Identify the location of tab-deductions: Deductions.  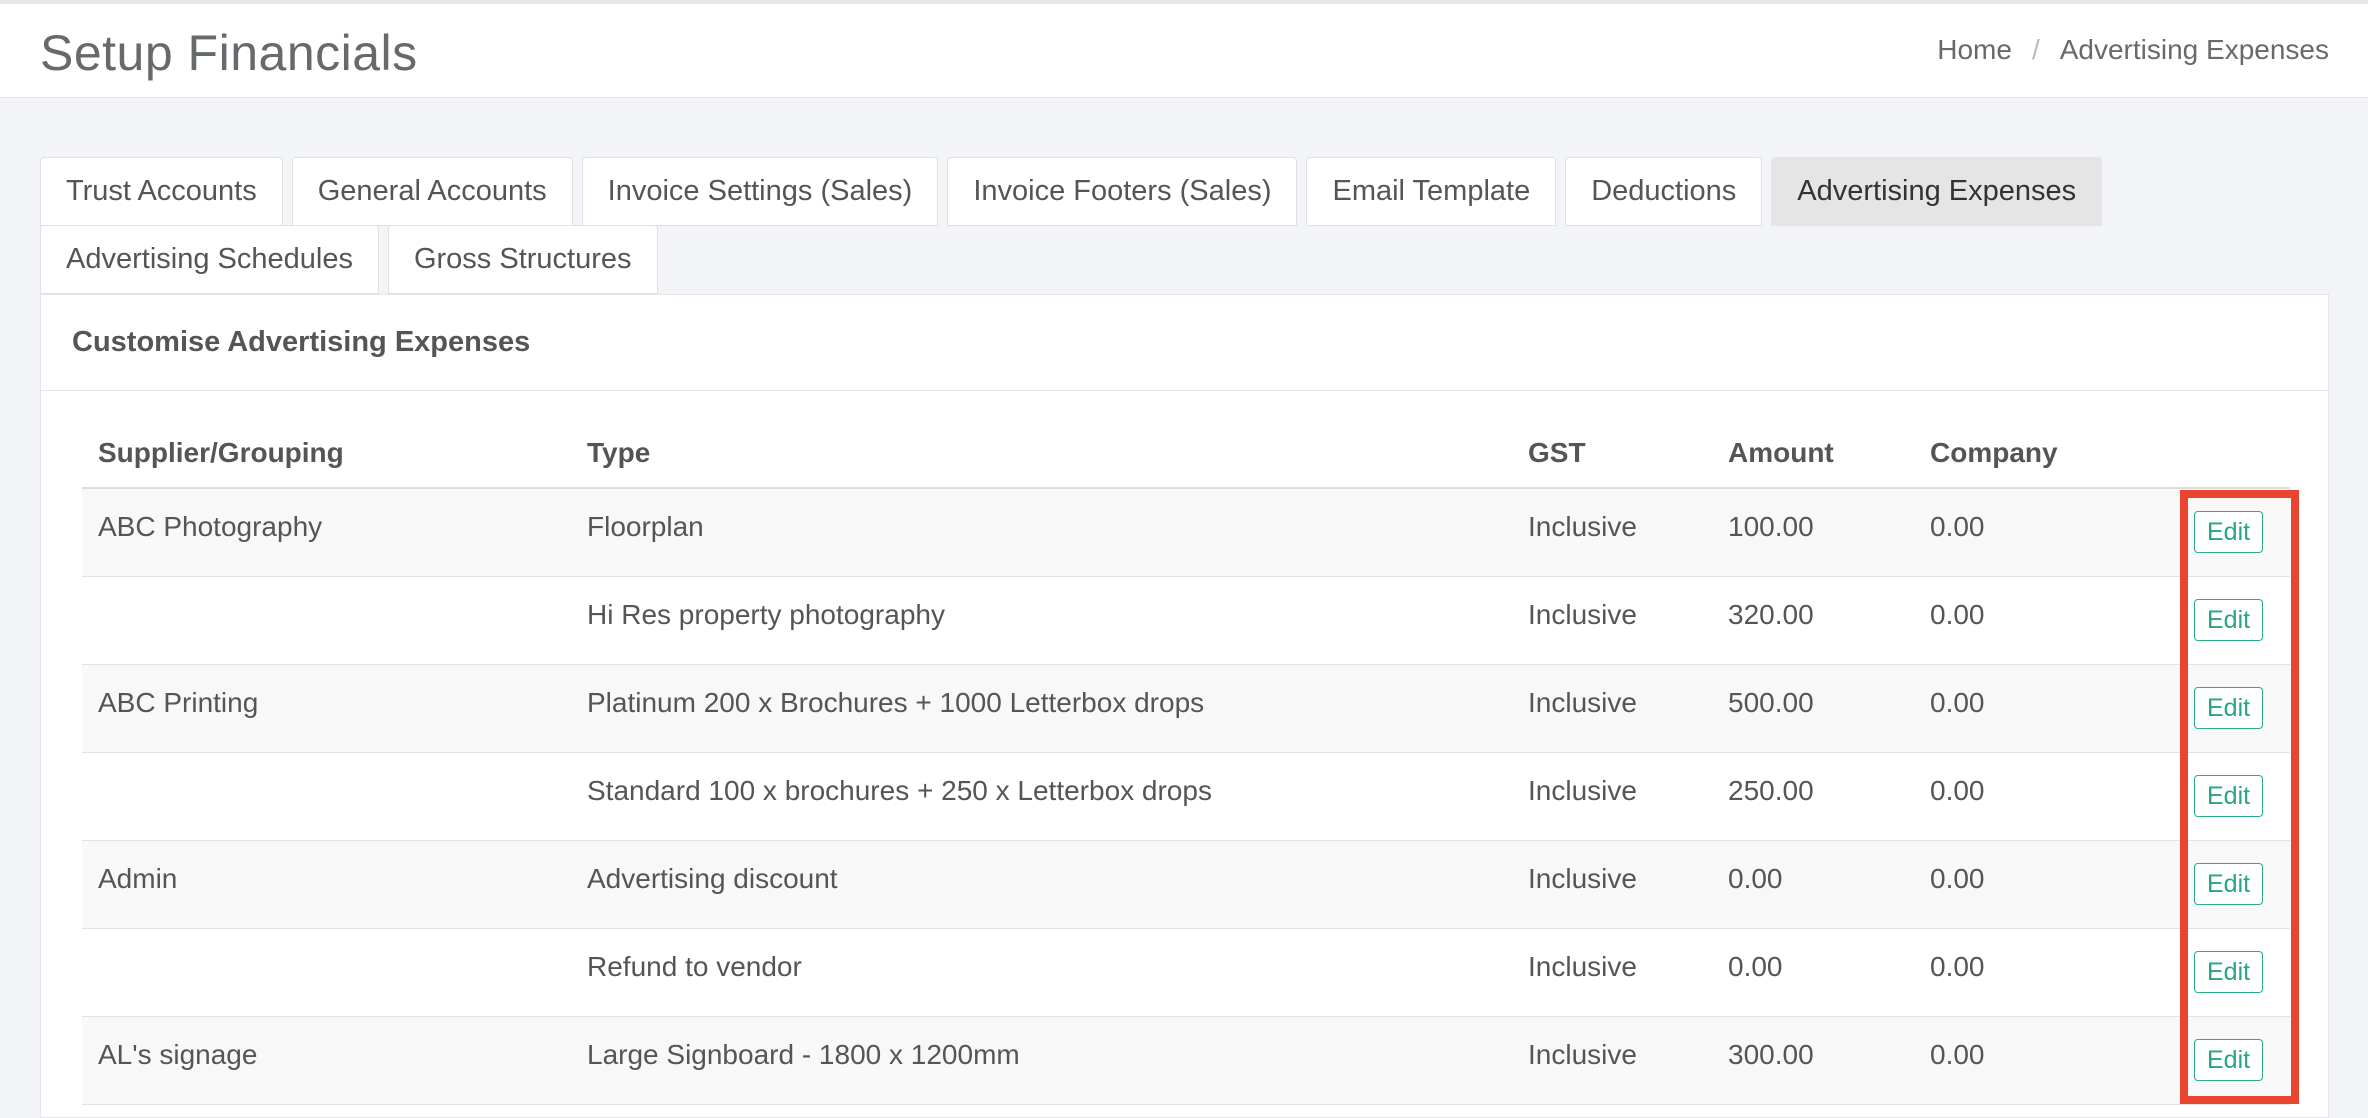
(1664, 191).